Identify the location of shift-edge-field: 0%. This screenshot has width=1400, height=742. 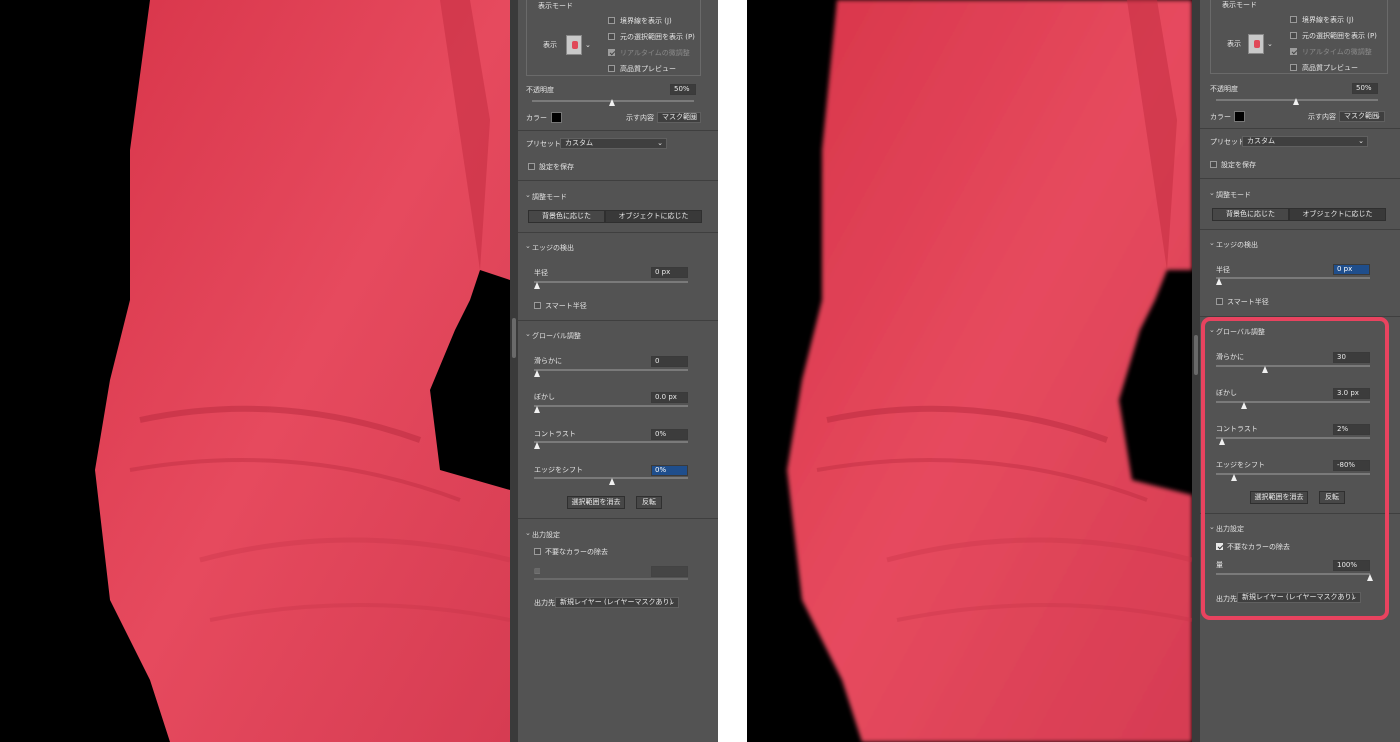
(669, 470).